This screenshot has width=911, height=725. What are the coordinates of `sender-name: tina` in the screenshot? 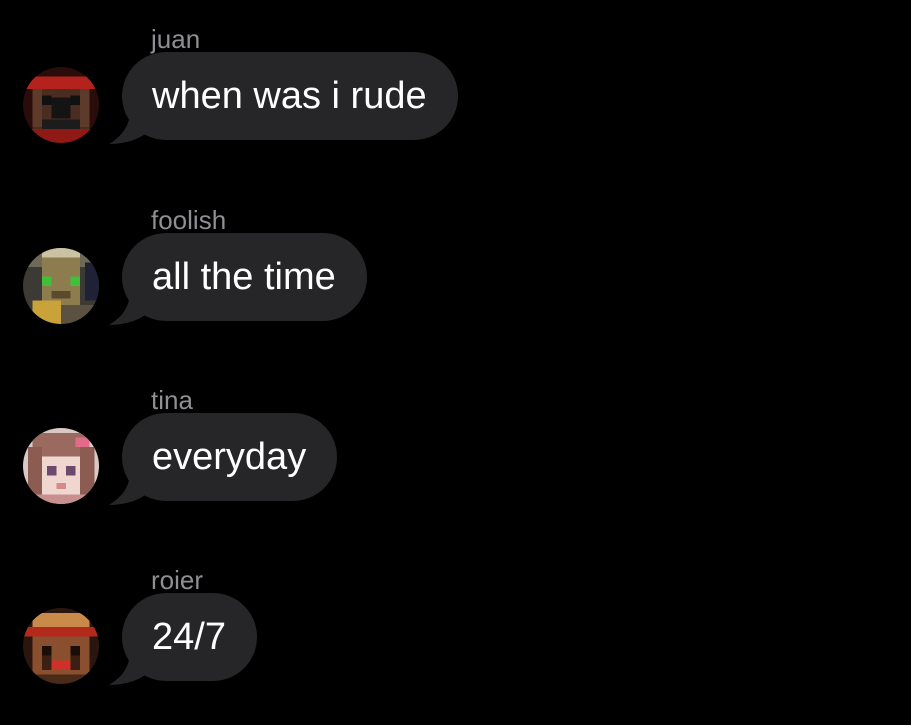 It's located at (172, 400).